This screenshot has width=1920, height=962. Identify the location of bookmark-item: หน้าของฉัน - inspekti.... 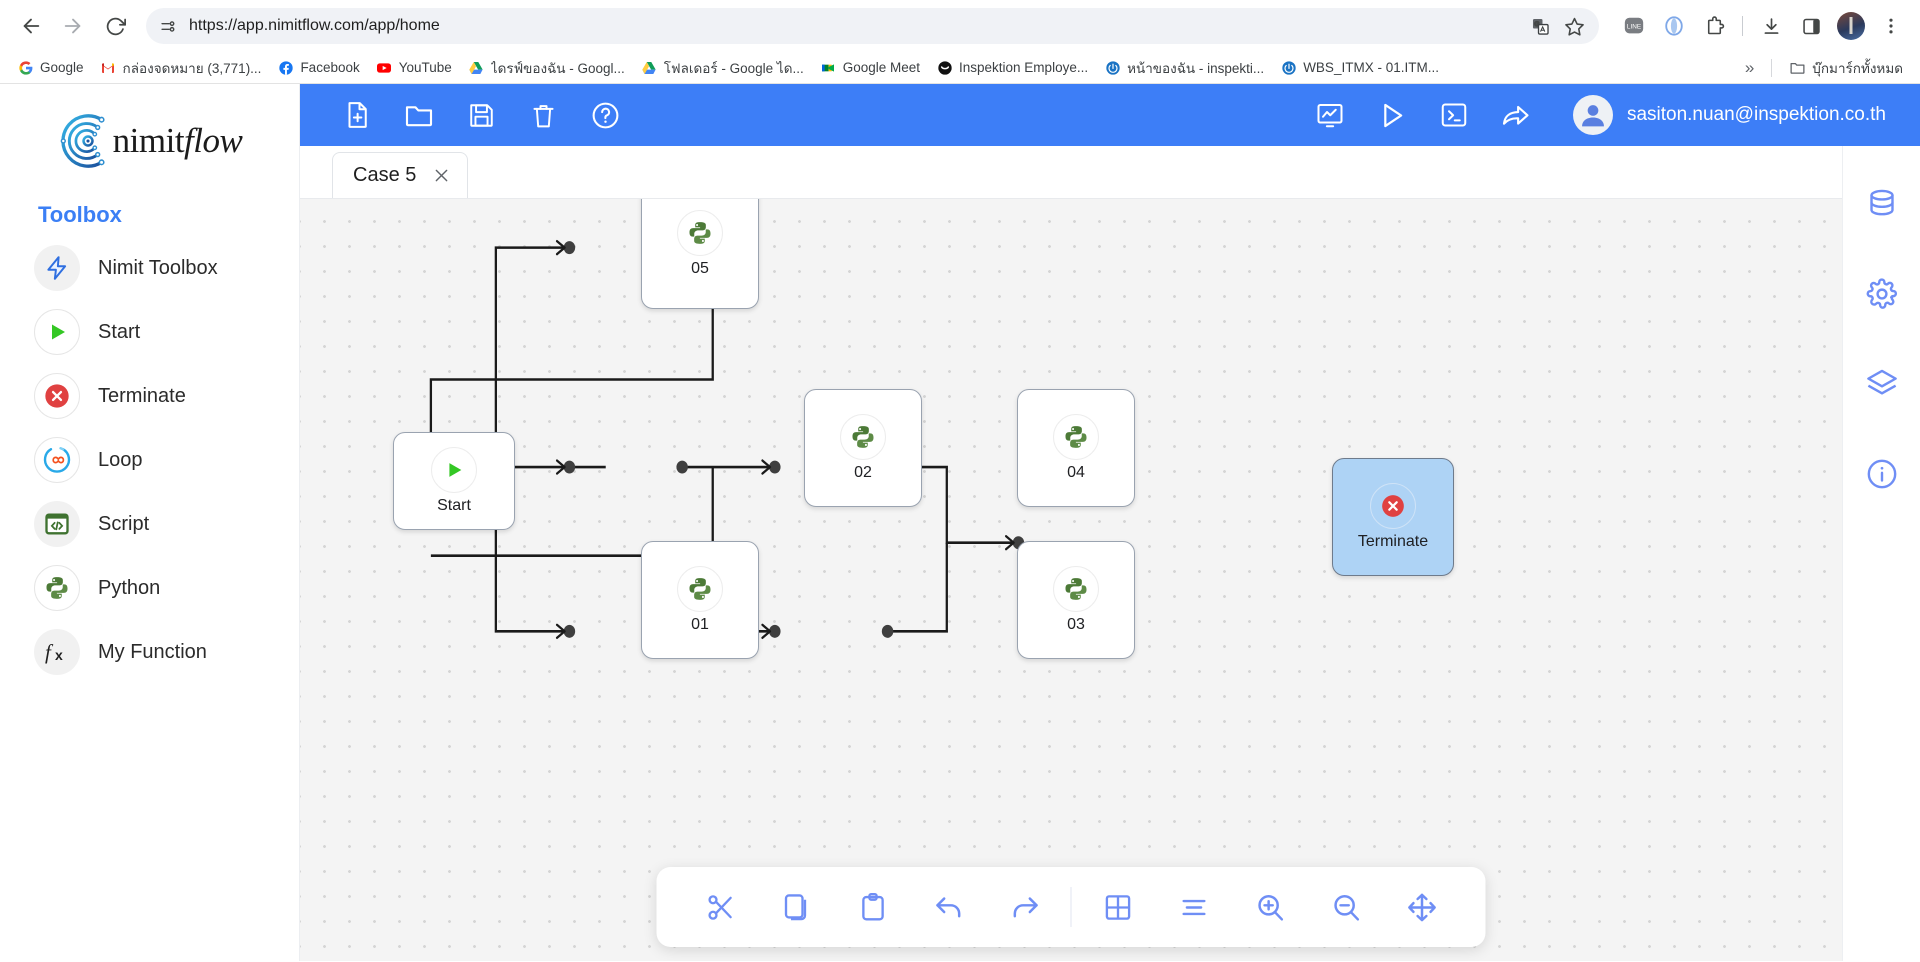
(1184, 68).